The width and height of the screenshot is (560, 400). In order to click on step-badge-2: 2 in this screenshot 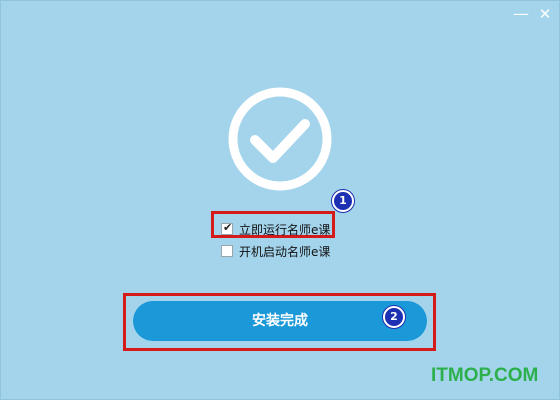, I will do `click(394, 317)`.